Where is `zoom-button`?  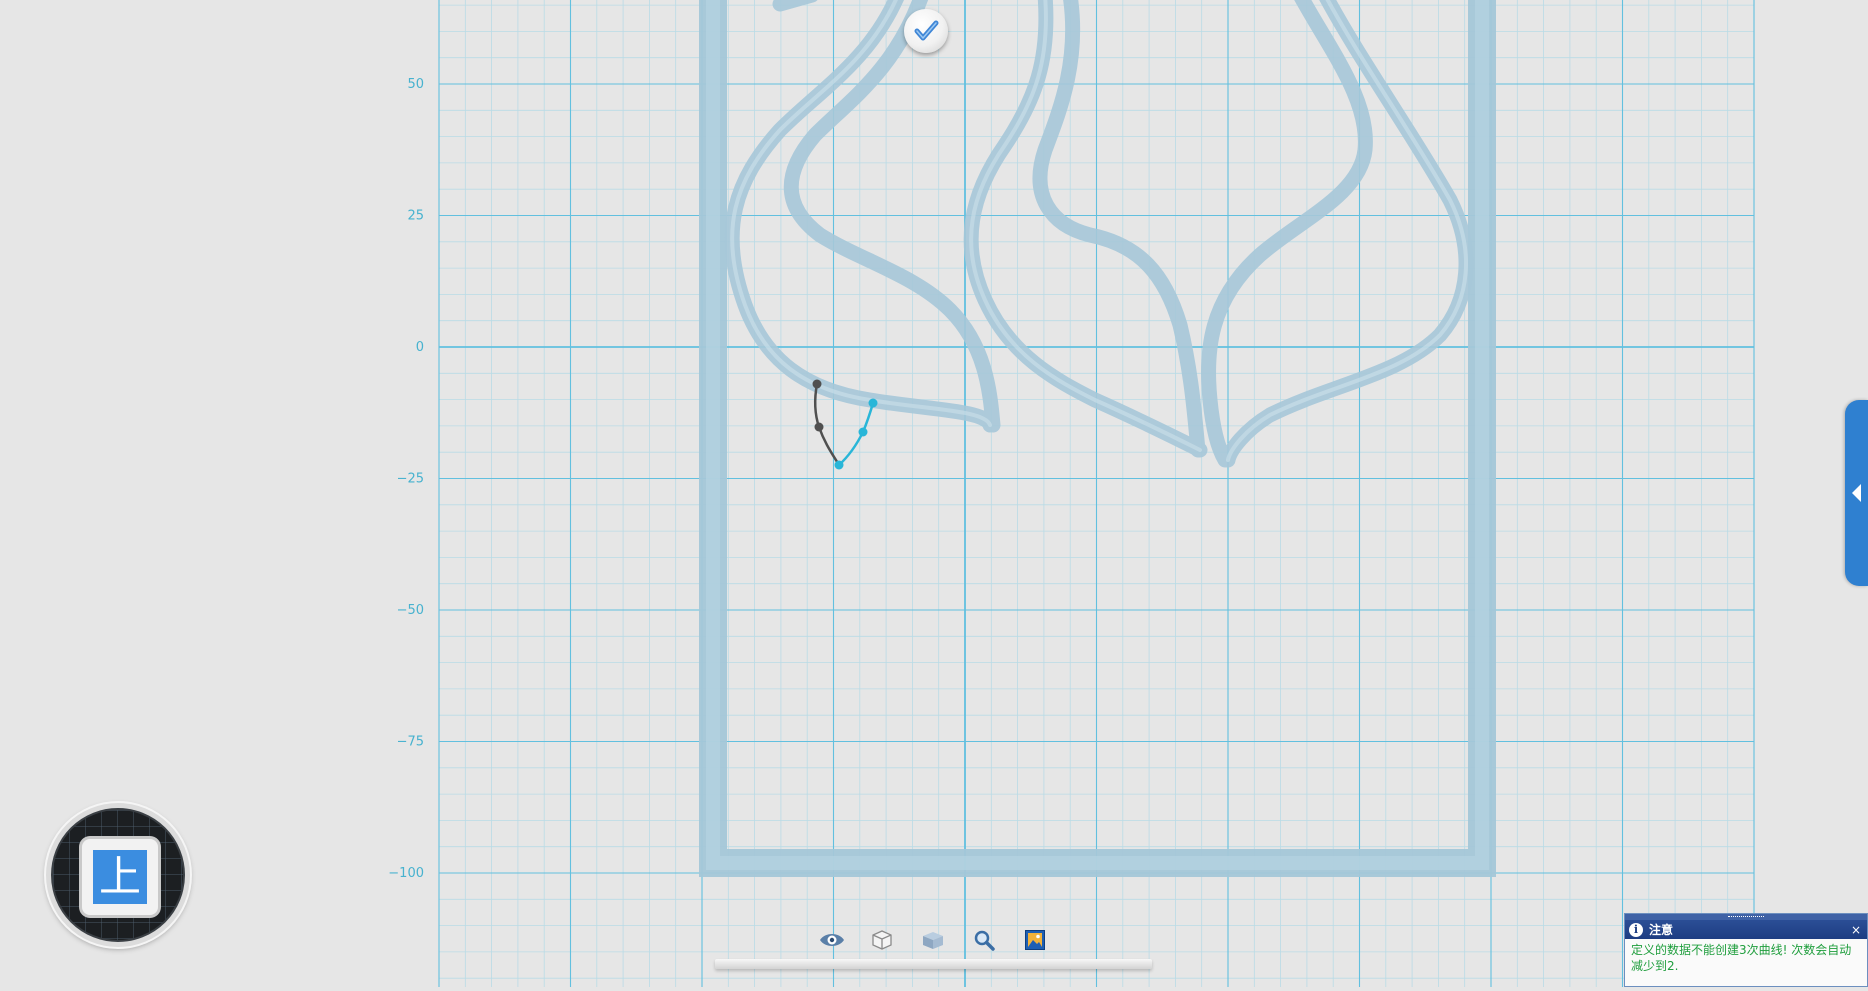
zoom-button is located at coordinates (984, 940).